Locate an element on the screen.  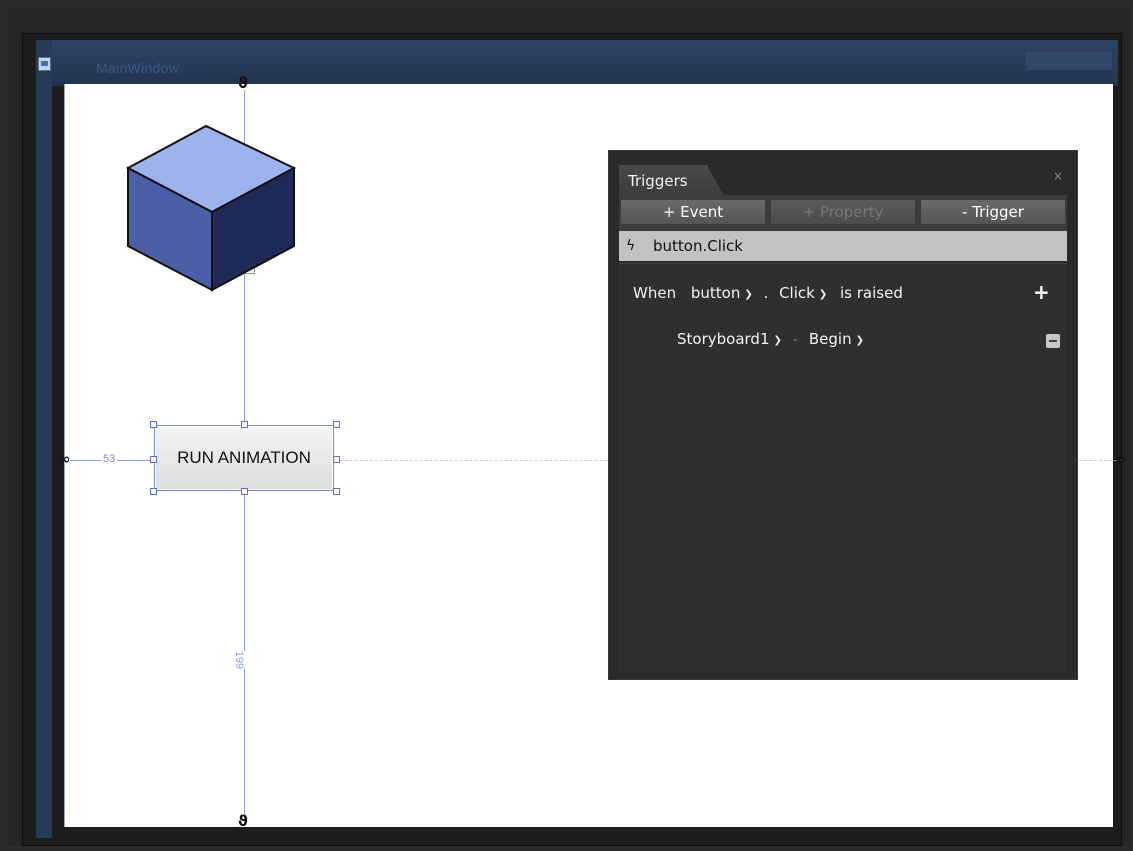
resize-handle-bottom is located at coordinates (244, 491).